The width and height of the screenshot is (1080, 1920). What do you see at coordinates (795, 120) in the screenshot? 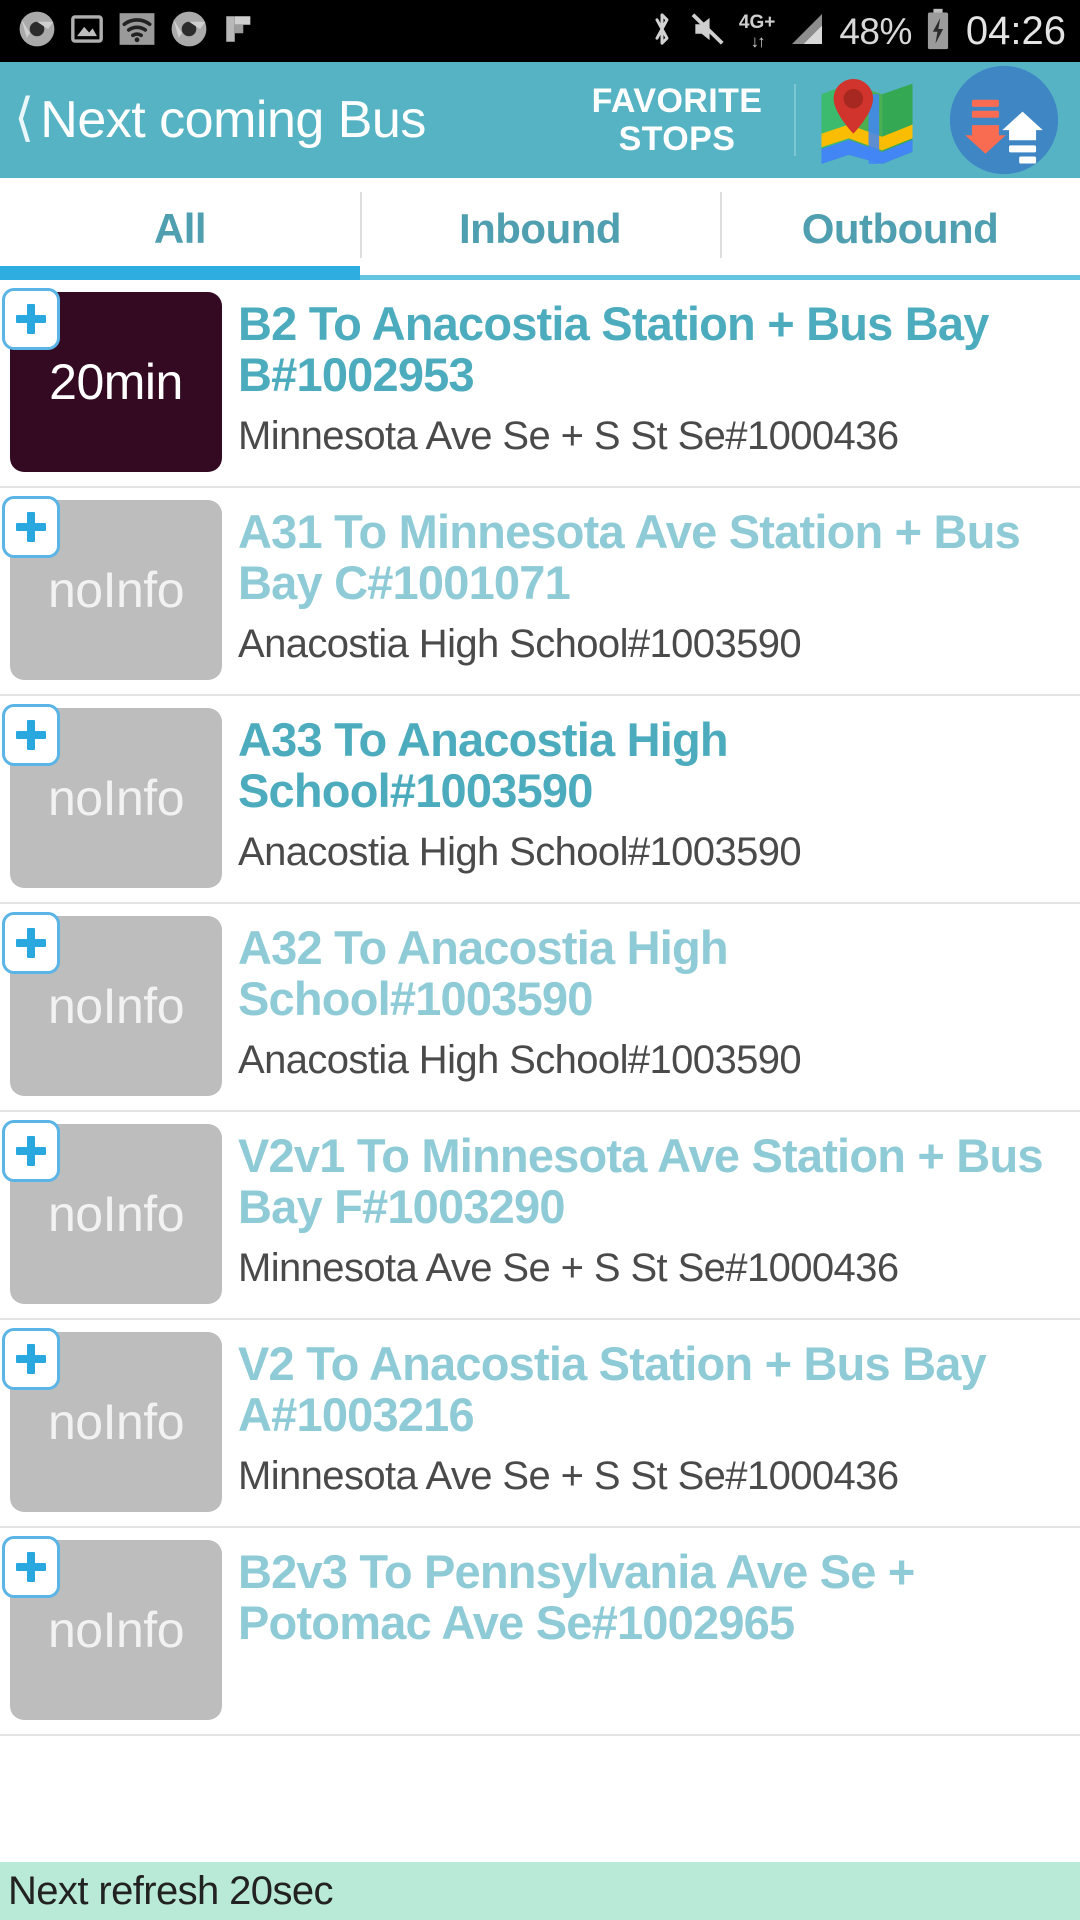
I see `appbar-divider` at bounding box center [795, 120].